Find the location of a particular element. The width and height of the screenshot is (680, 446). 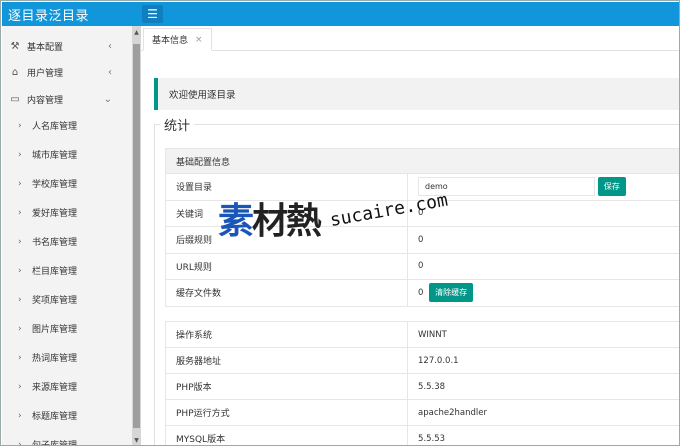

sidebar-item-books: › 书名库管理 is located at coordinates (67, 241).